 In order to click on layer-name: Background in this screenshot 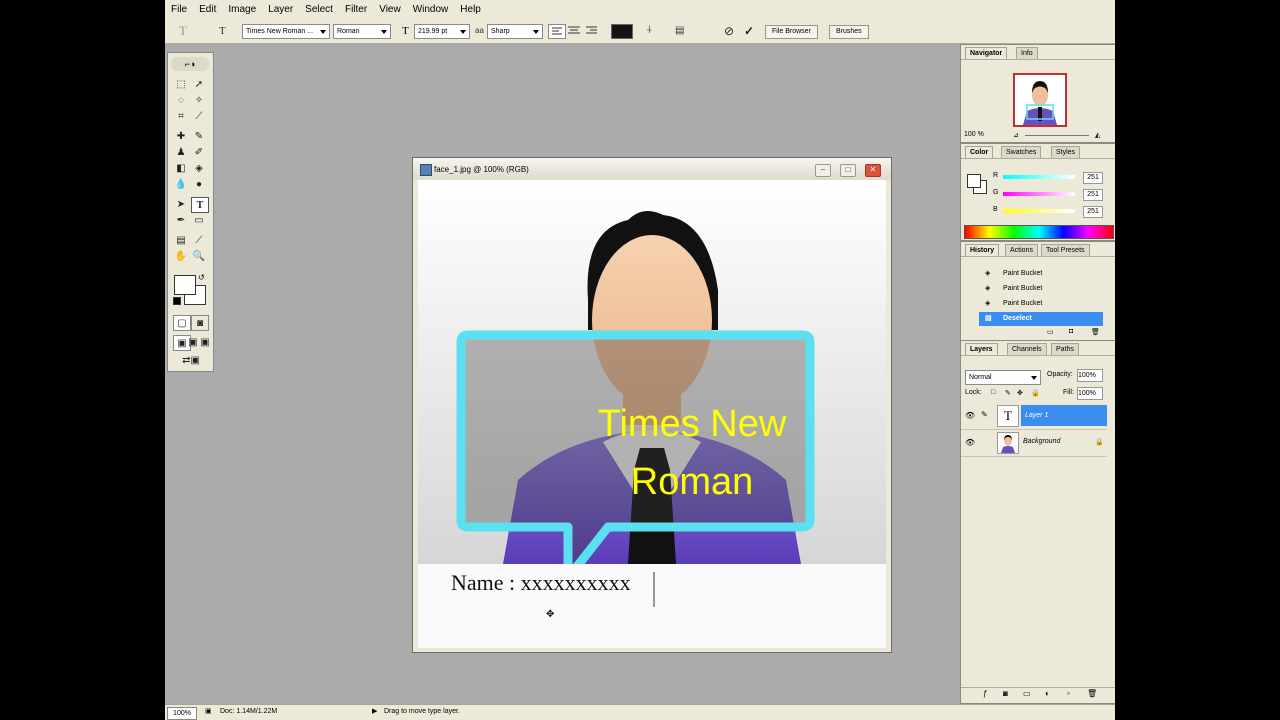, I will do `click(1041, 441)`.